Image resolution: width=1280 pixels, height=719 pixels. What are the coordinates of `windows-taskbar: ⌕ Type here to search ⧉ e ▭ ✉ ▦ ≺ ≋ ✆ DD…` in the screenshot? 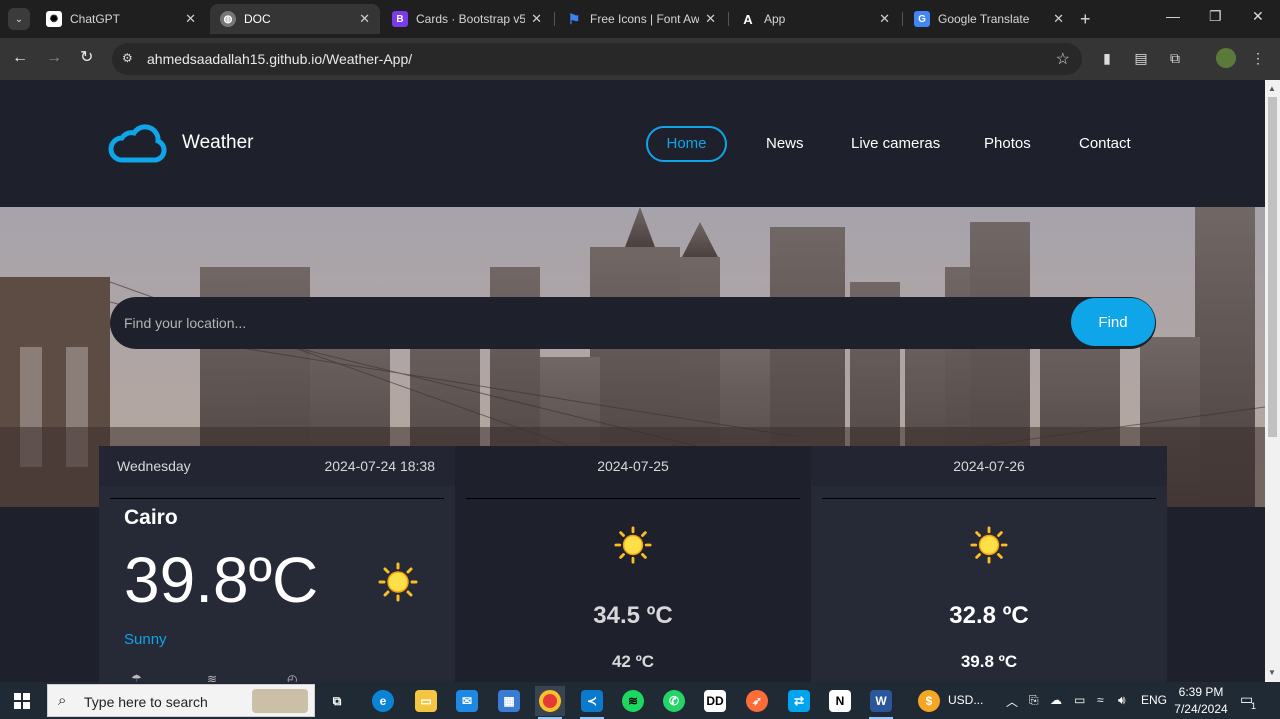 It's located at (640, 700).